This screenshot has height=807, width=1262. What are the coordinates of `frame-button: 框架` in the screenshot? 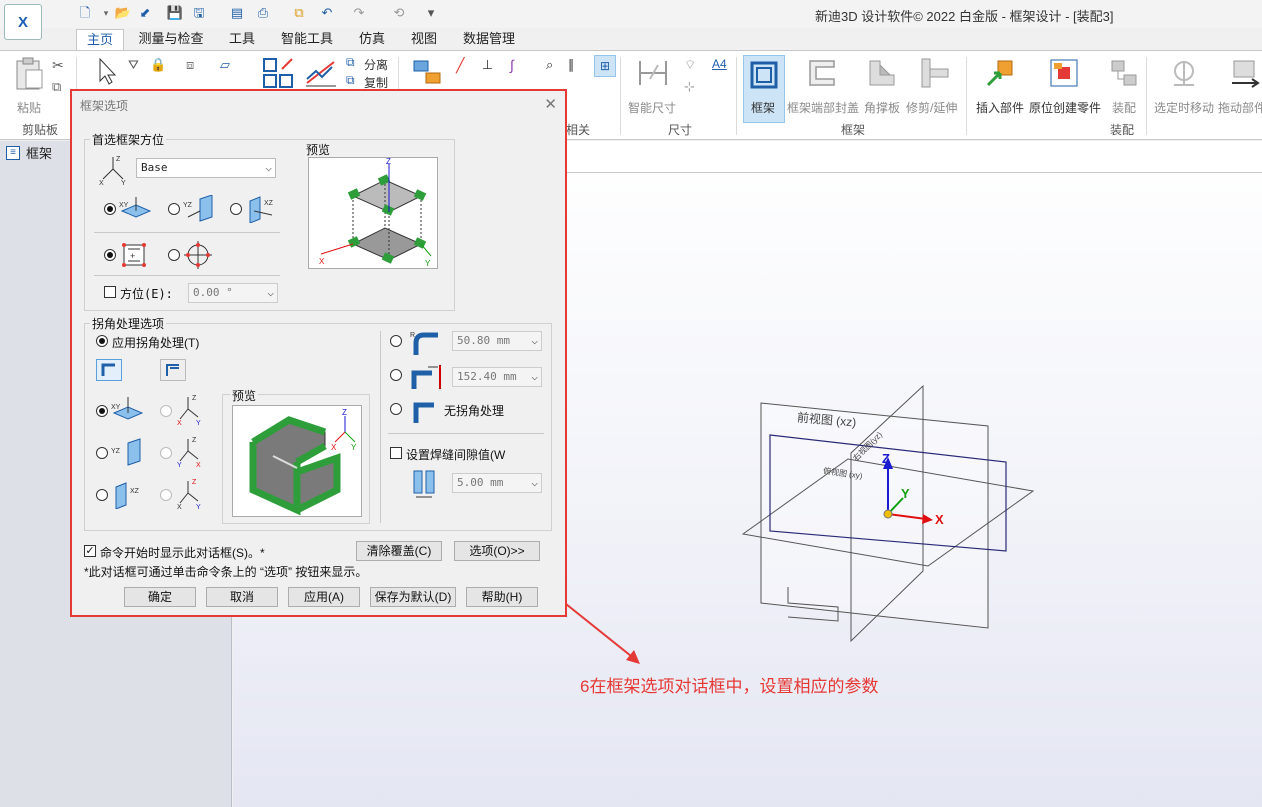 It's located at (764, 89).